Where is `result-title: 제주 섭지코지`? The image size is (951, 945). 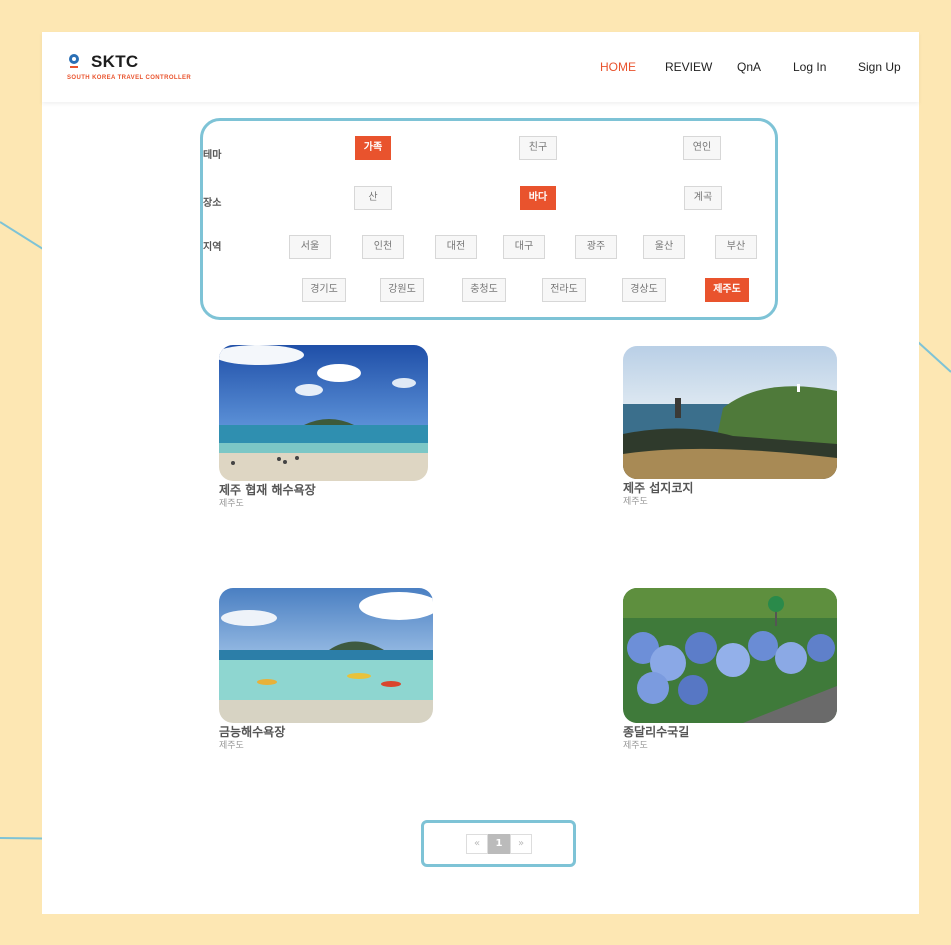
result-title: 제주 섭지코지 is located at coordinates (658, 488).